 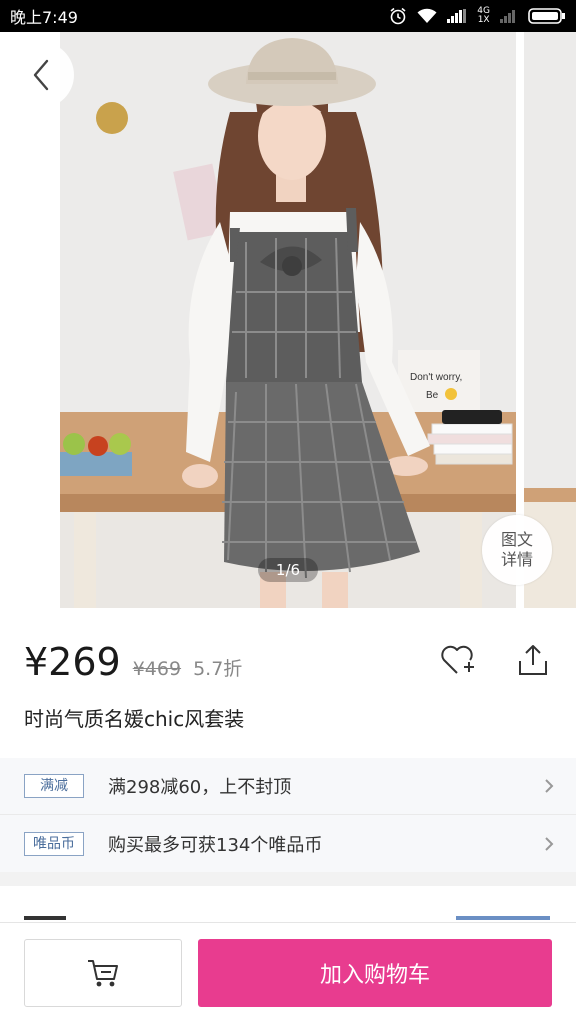 I want to click on signal-icon-secondary, so click(x=509, y=16).